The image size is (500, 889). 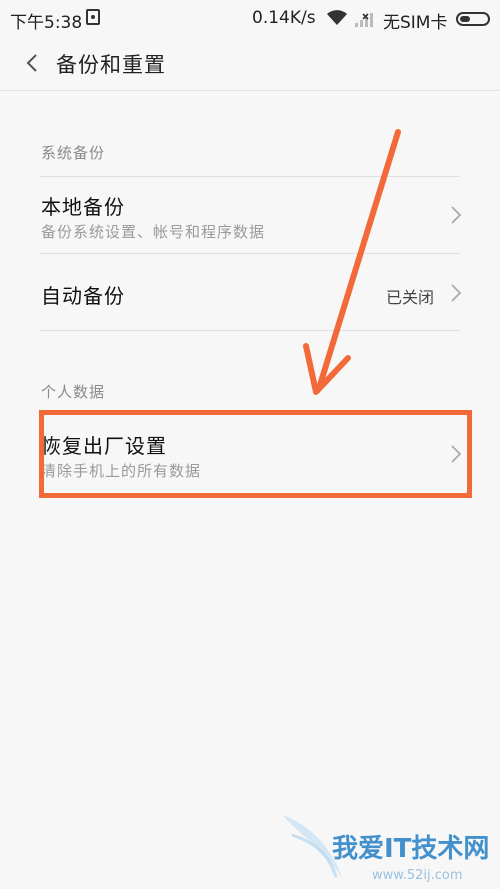 What do you see at coordinates (284, 18) in the screenshot?
I see `network-speed: 0.14K/s` at bounding box center [284, 18].